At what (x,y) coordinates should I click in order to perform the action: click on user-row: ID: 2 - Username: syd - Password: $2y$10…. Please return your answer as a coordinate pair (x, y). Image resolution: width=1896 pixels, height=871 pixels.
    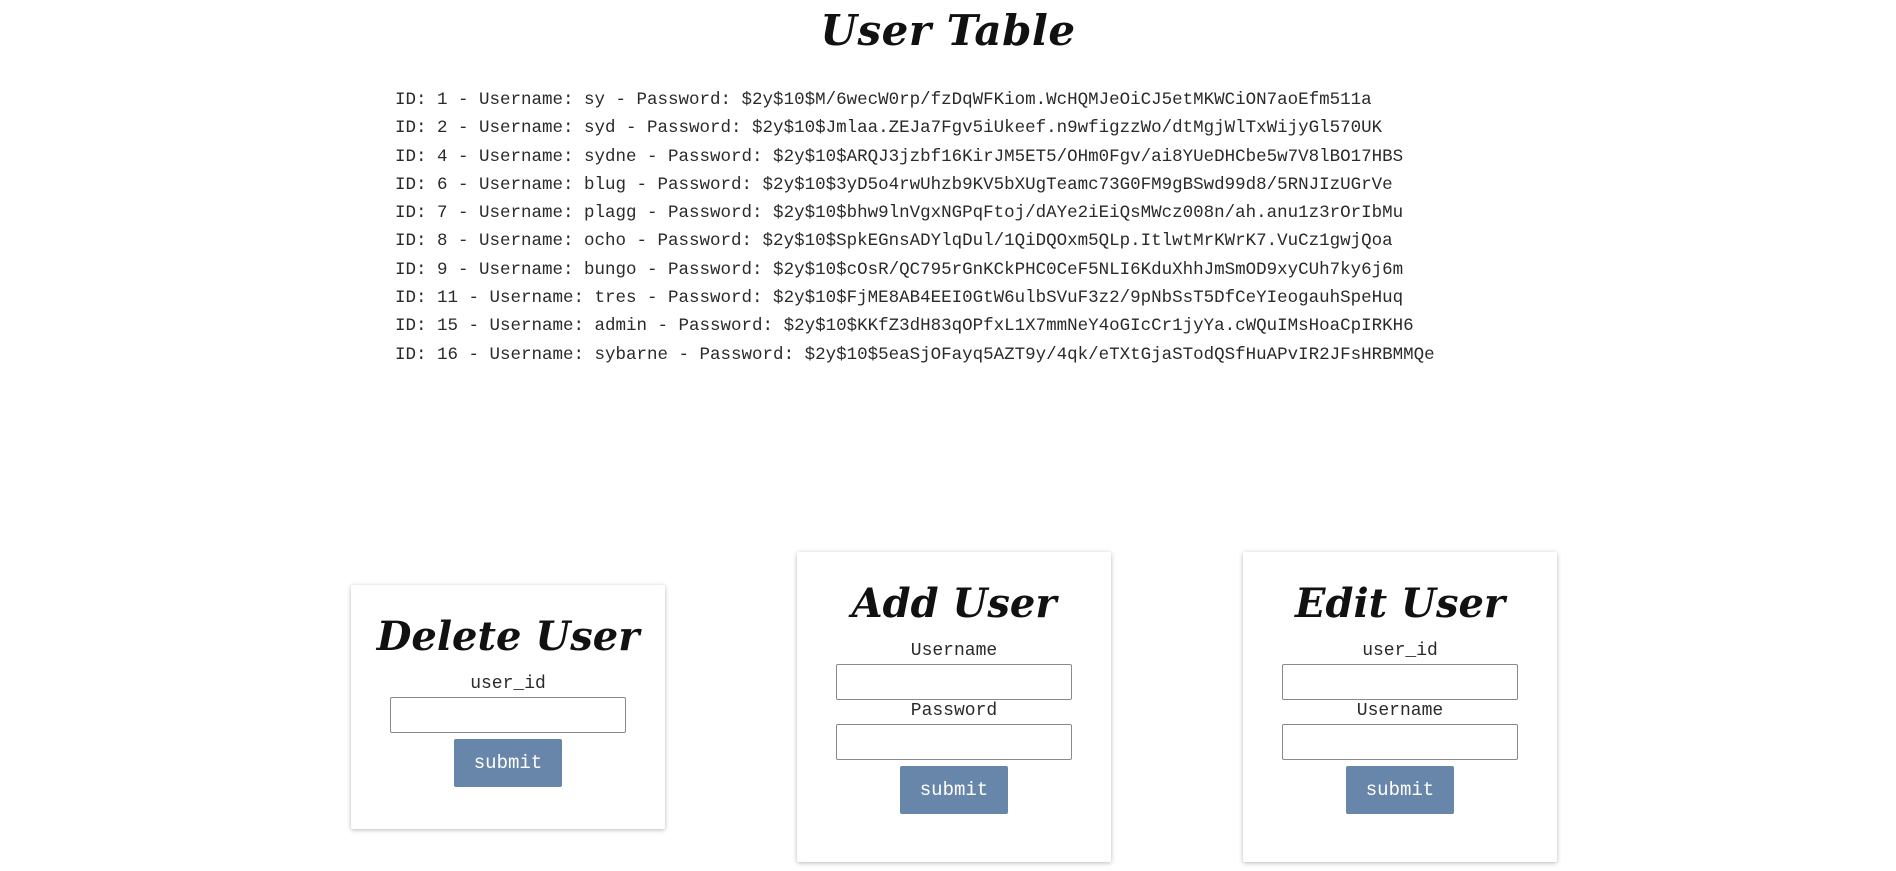
    Looking at the image, I should click on (889, 128).